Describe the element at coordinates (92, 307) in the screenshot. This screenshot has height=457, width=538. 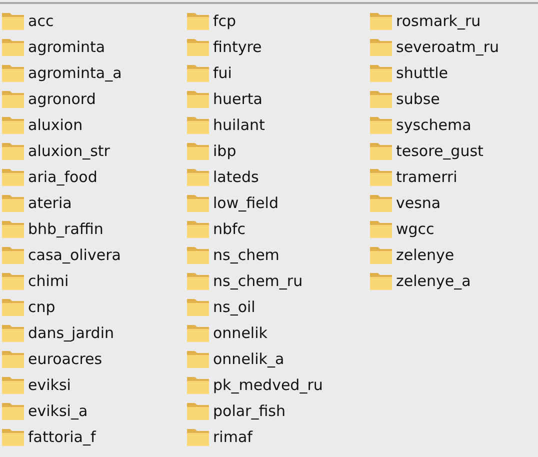
I see `folder-item: cnp` at that location.